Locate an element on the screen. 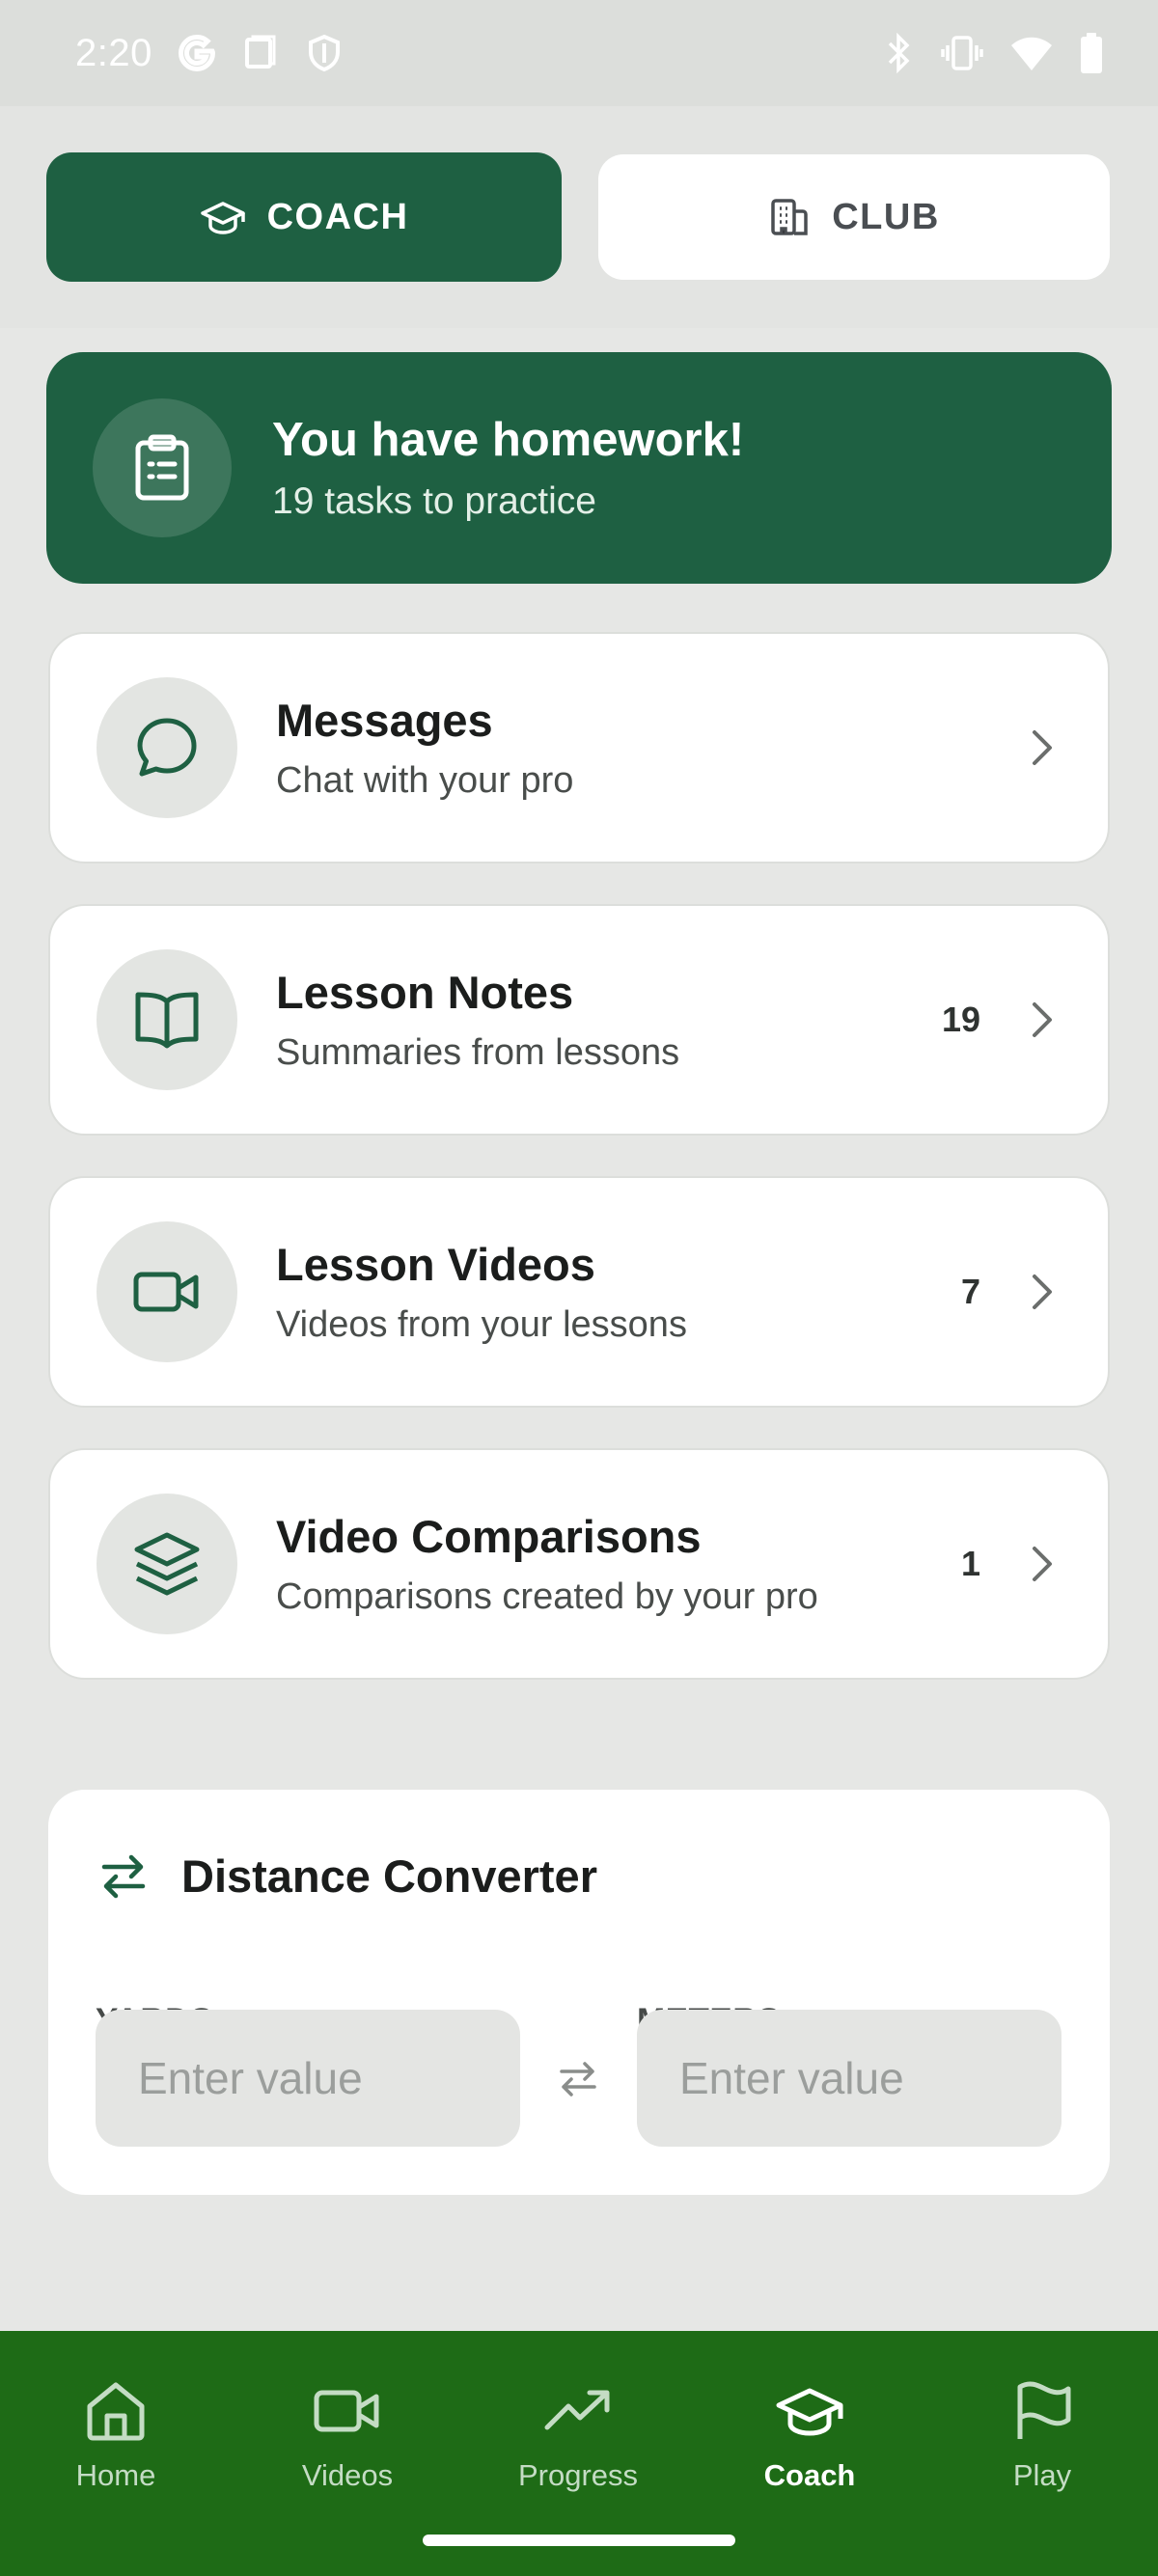 The image size is (1158, 2576). homework-banner: You have homework! 19 tasks to practice is located at coordinates (579, 468).